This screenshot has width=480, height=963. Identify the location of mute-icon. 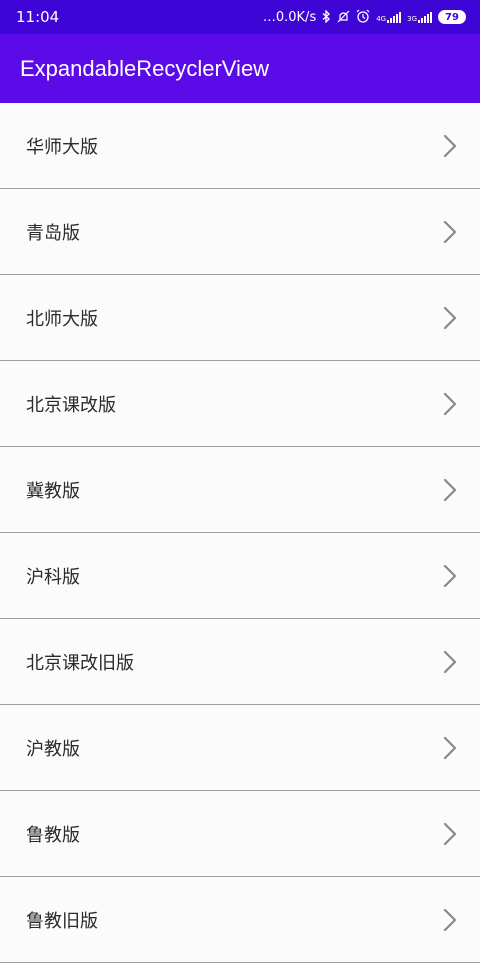
(343, 17).